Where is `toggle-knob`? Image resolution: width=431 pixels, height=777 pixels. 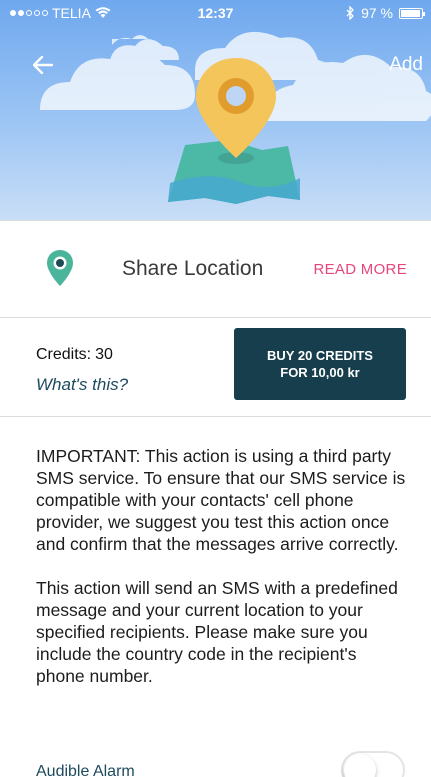 toggle-knob is located at coordinates (360, 765).